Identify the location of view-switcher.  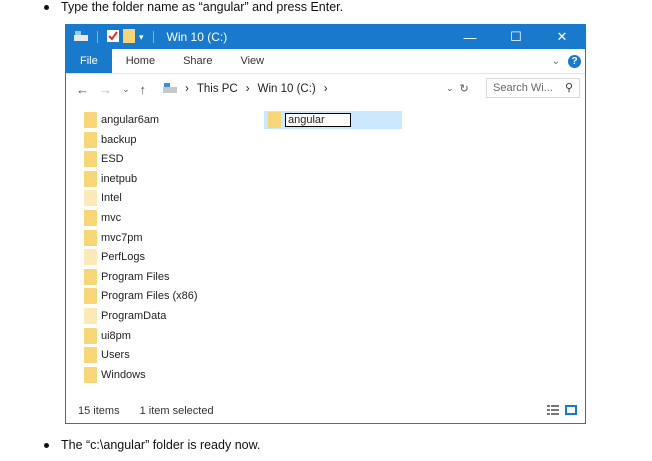
(562, 411).